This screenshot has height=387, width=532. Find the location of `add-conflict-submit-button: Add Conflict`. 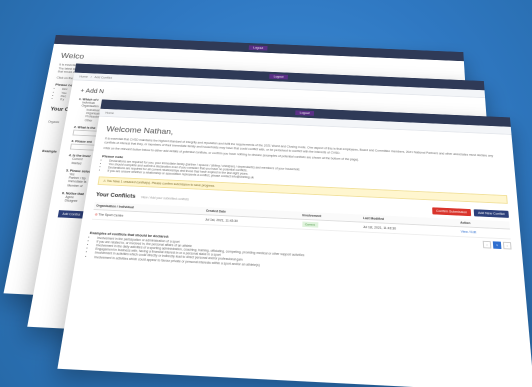

add-conflict-submit-button: Add Conflict is located at coordinates (71, 214).